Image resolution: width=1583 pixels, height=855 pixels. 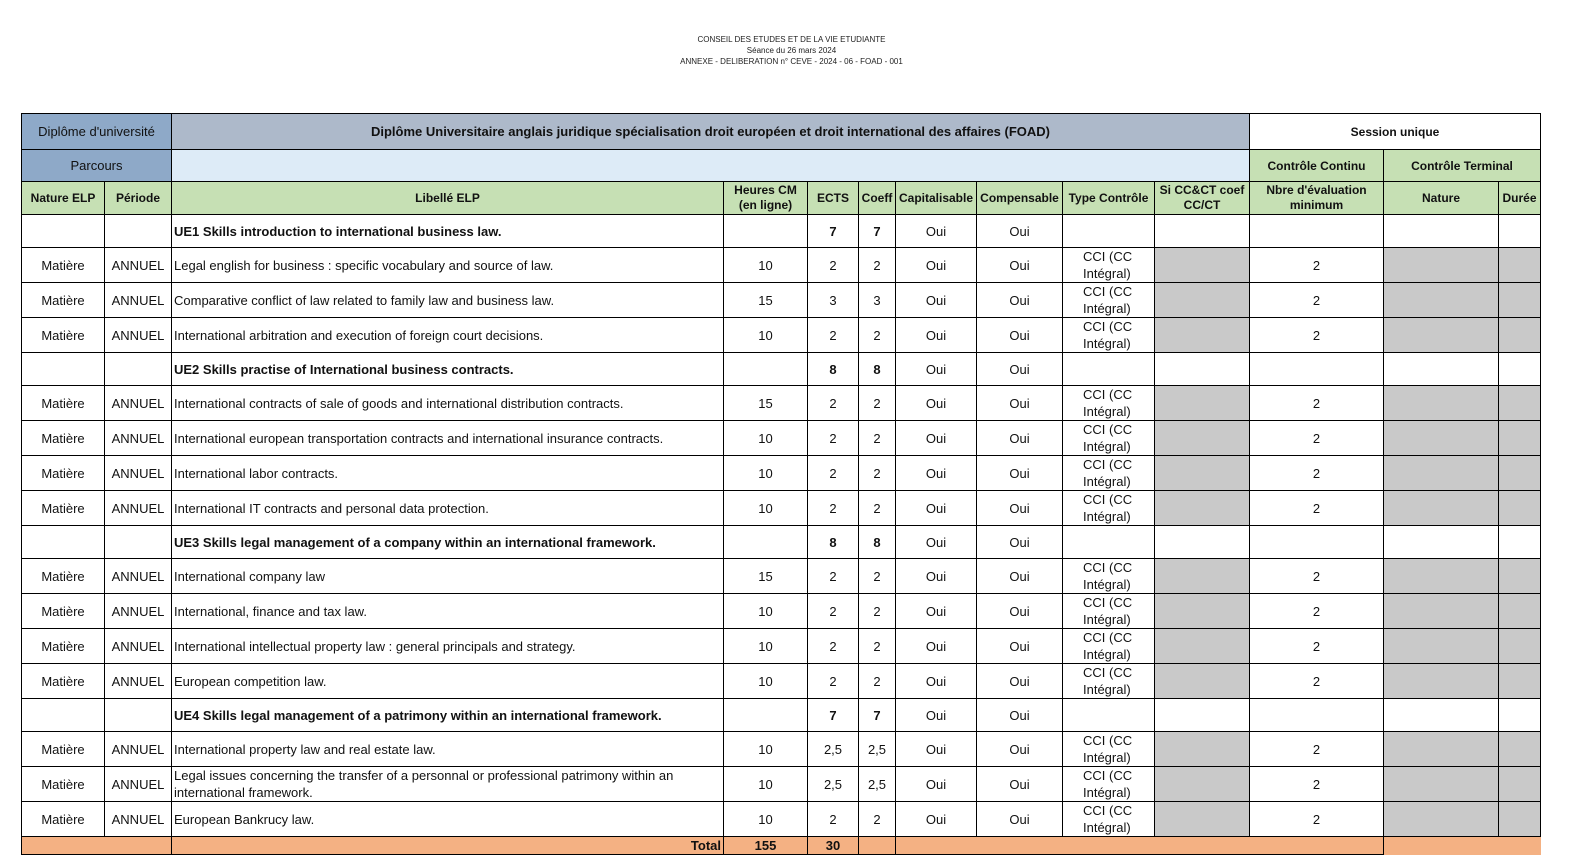 I want to click on libelle-cell: International company law, so click(x=447, y=576).